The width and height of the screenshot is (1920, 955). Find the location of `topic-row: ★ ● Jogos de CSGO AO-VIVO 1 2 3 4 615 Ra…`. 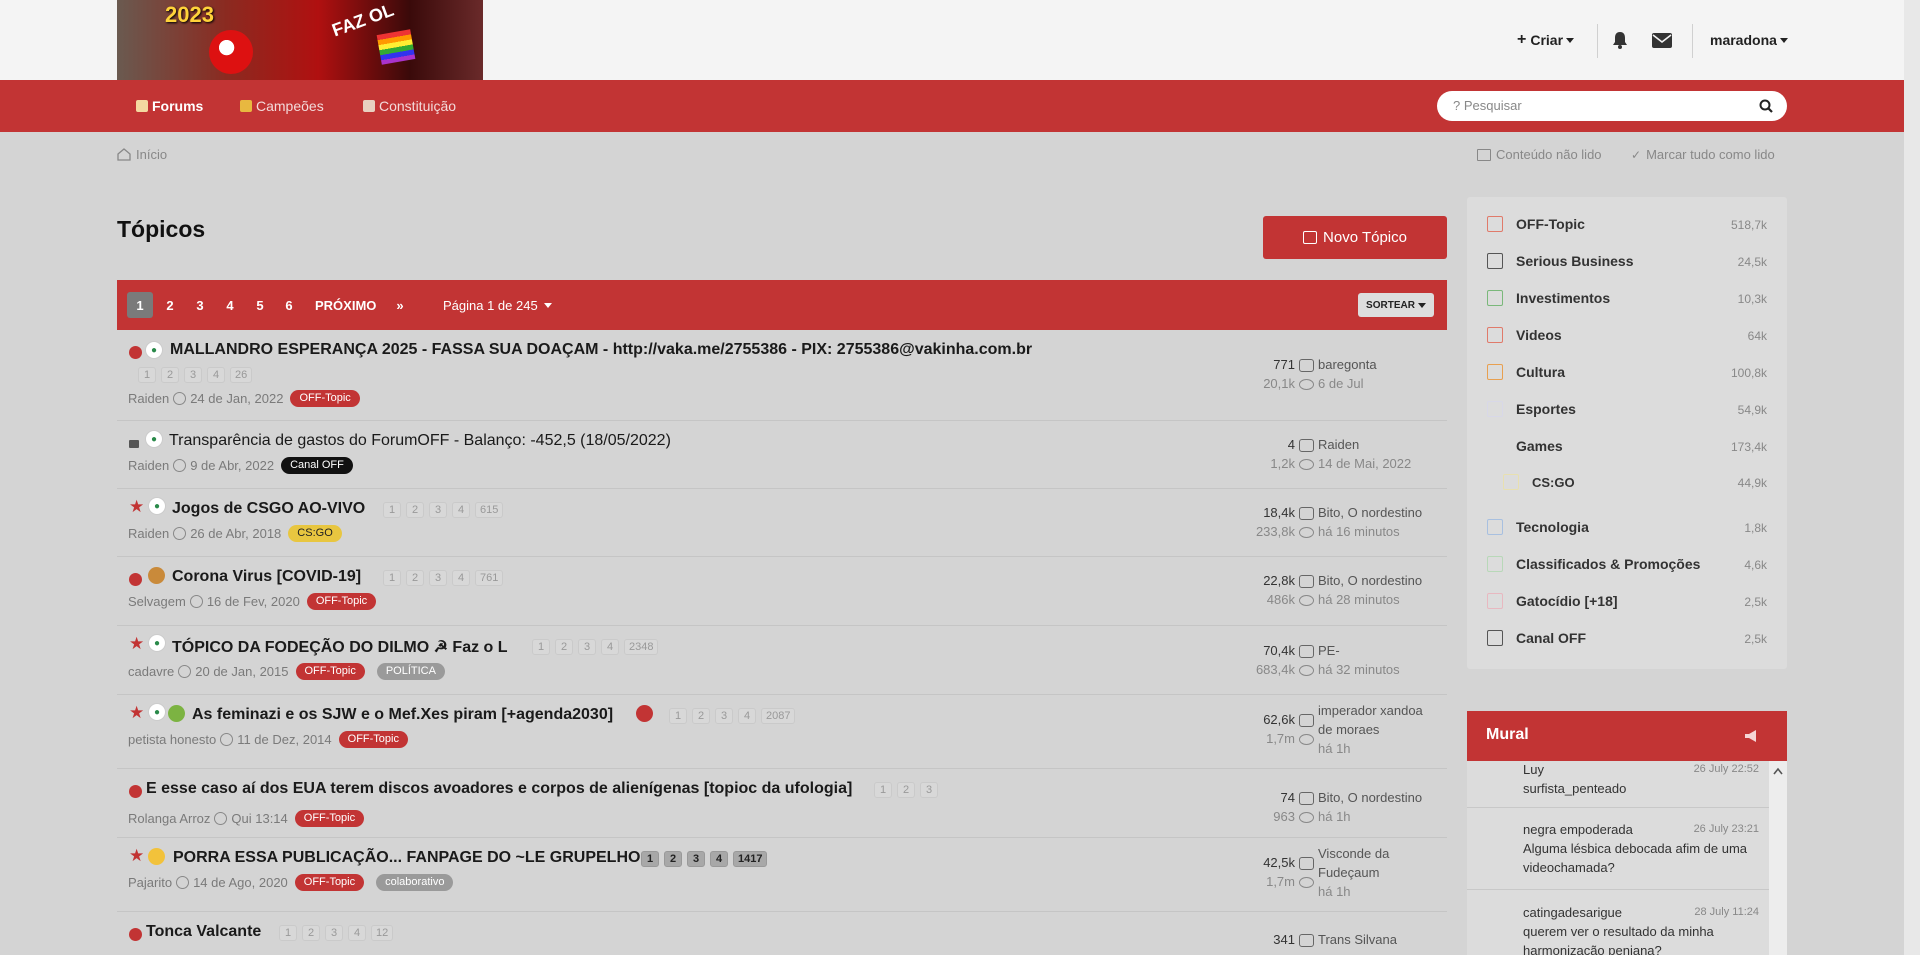

topic-row: ★ ● Jogos de CSGO AO-VIVO 1 2 3 4 615 Ra… is located at coordinates (782, 522).